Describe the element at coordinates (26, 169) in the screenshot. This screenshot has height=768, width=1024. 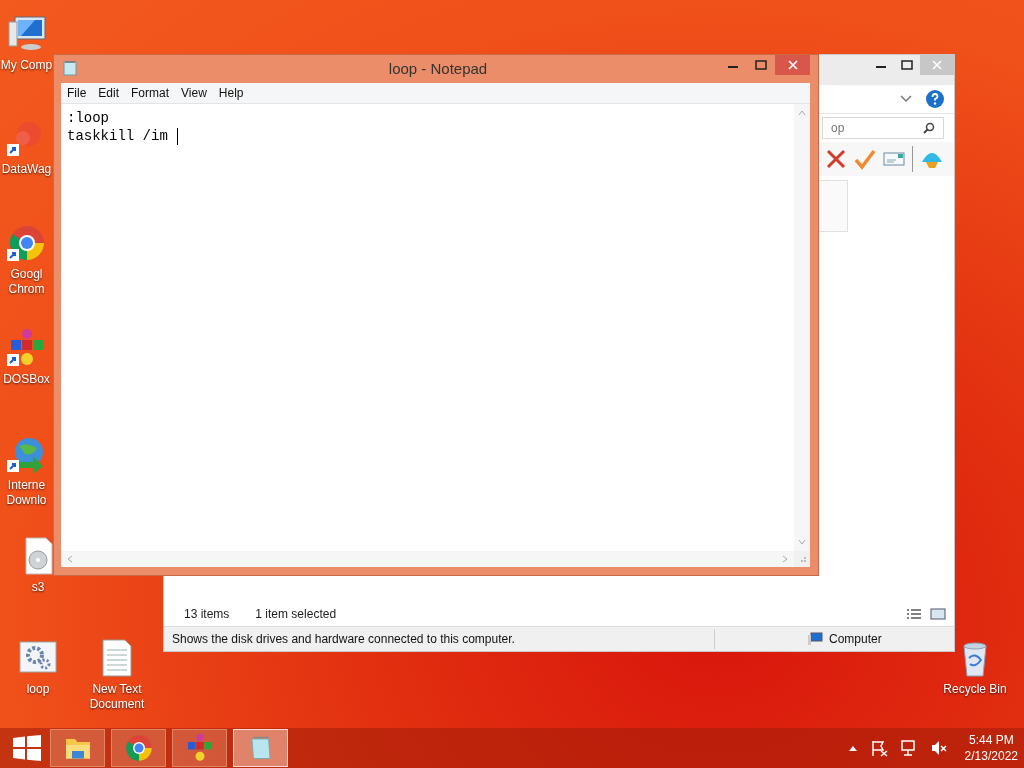
I see `desktop-icon-label: DataWag` at that location.